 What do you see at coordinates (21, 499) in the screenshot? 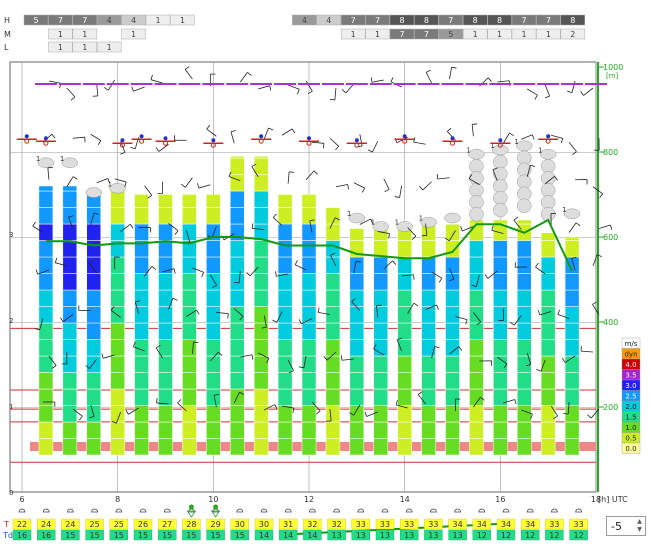
I see `x-tick-label: 6` at bounding box center [21, 499].